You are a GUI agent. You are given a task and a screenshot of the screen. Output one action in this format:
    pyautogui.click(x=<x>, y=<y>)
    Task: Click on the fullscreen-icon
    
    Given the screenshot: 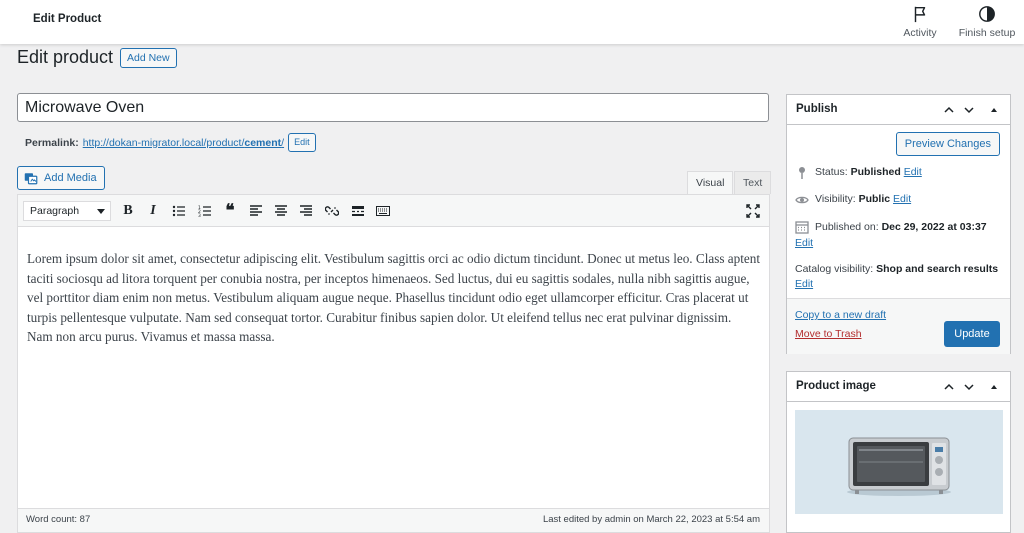 What is the action you would take?
    pyautogui.click(x=753, y=211)
    